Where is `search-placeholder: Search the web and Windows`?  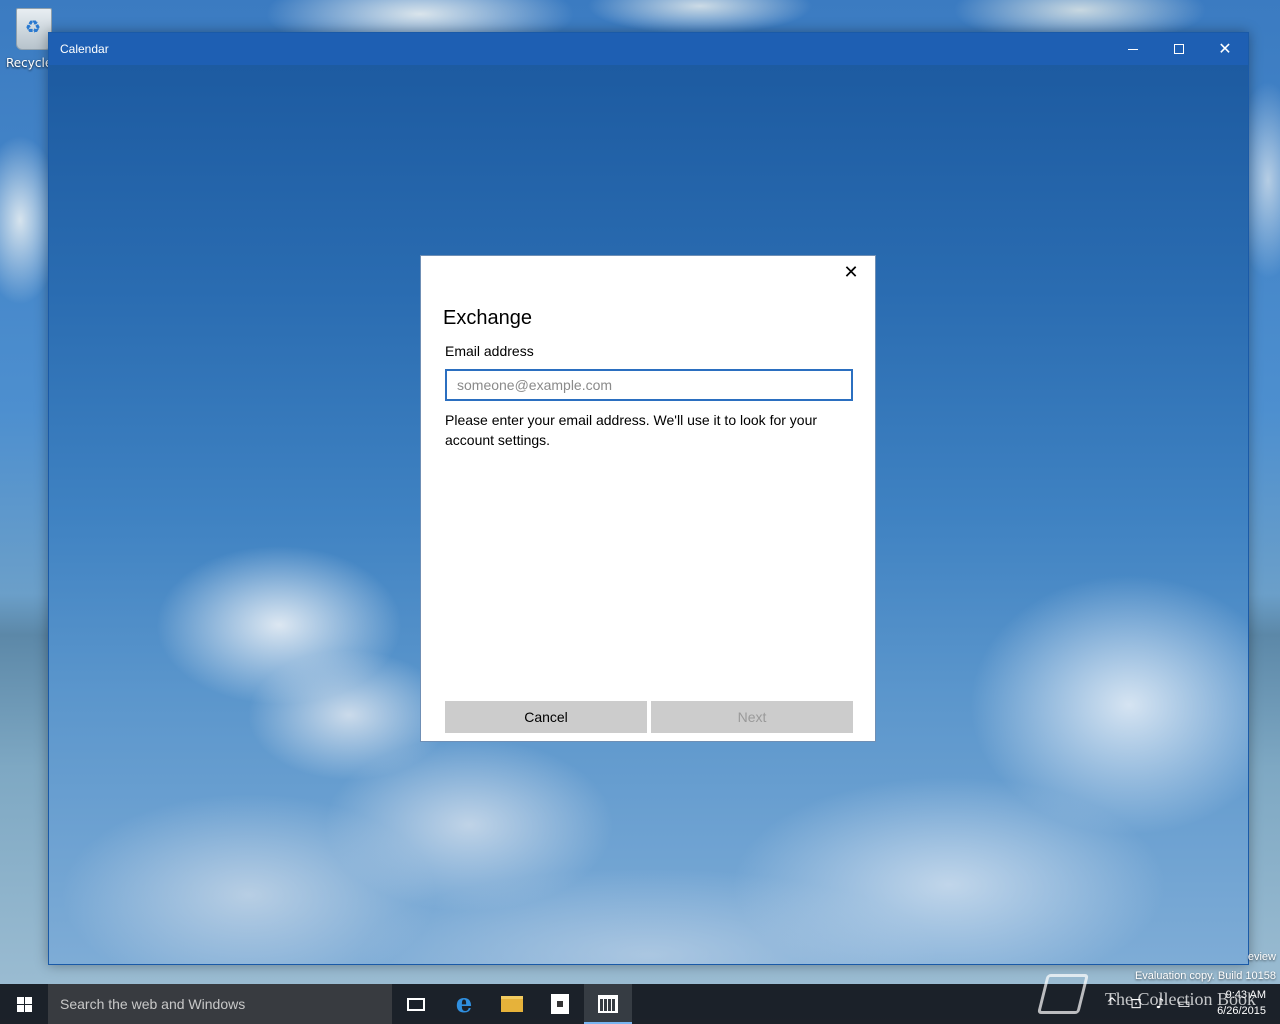
search-placeholder: Search the web and Windows is located at coordinates (153, 1004).